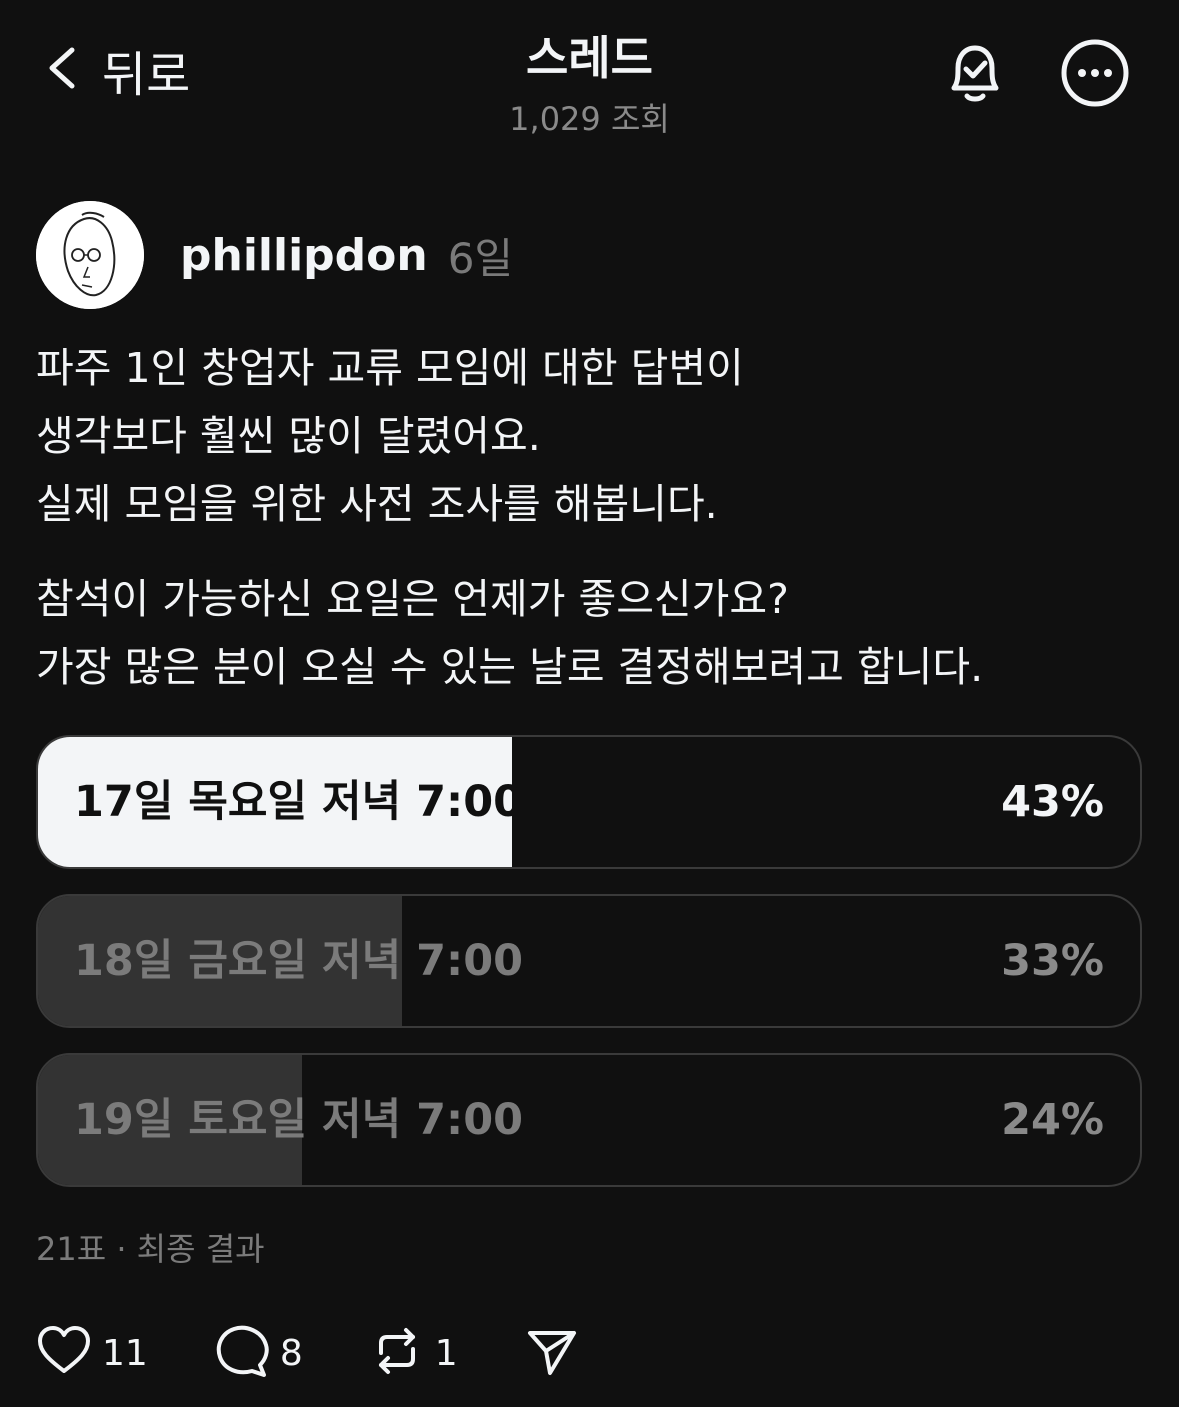 The image size is (1179, 1407). I want to click on poll-option-2: 18일 금요일 저녁 7:00 33%, so click(589, 961).